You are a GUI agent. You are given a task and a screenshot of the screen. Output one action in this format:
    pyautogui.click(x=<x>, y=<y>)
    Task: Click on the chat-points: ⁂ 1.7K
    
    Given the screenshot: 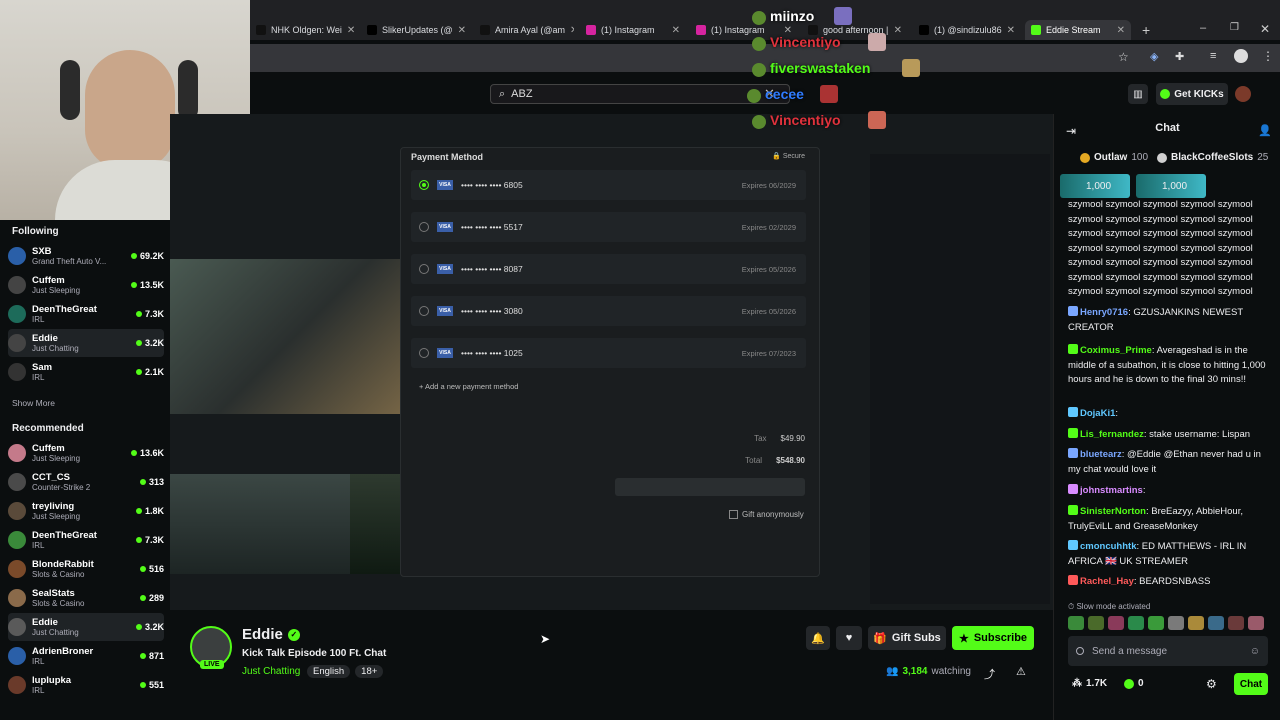 What is the action you would take?
    pyautogui.click(x=1089, y=683)
    